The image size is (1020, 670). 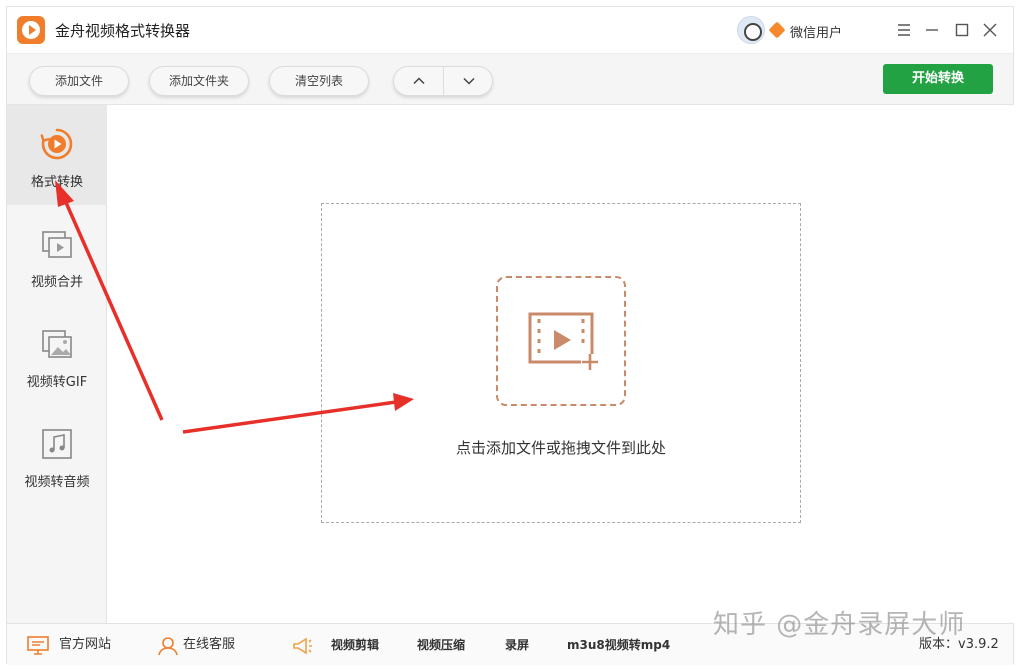 I want to click on chevron-up-icon, so click(x=419, y=81).